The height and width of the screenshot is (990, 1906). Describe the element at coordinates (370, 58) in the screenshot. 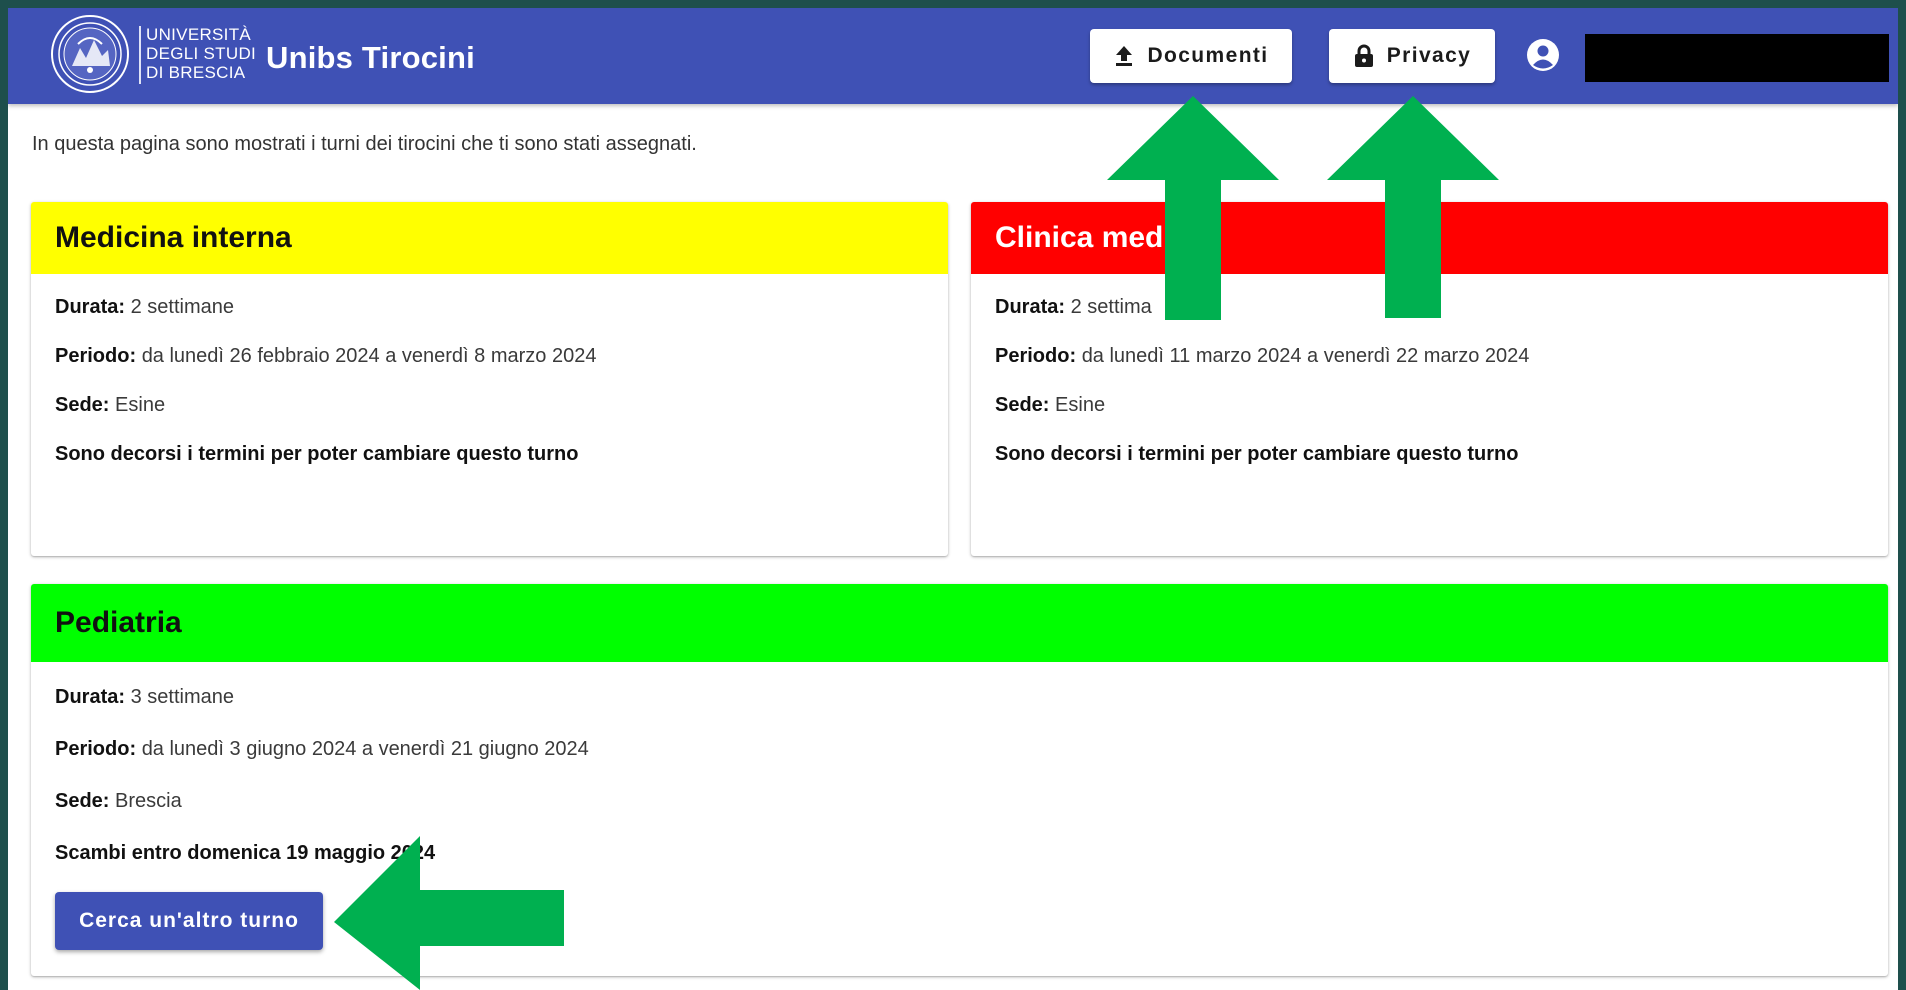

I see `app-title: Unibs Tirocini` at that location.